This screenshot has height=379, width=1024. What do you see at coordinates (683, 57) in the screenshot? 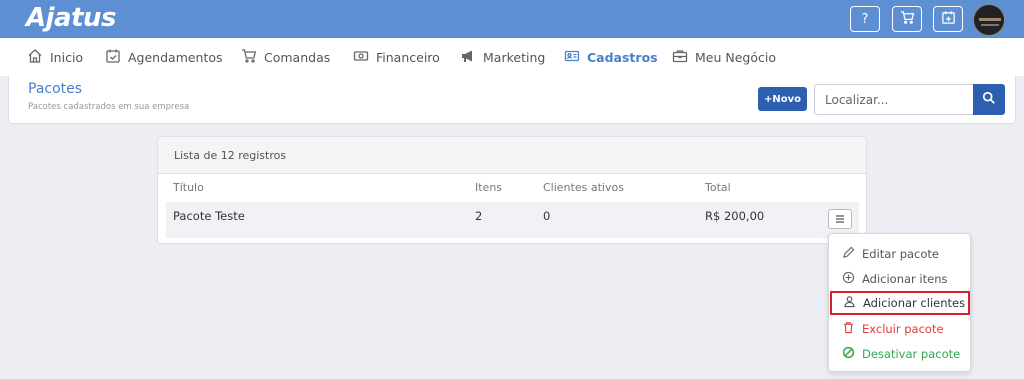
I see `briefcase-icon` at bounding box center [683, 57].